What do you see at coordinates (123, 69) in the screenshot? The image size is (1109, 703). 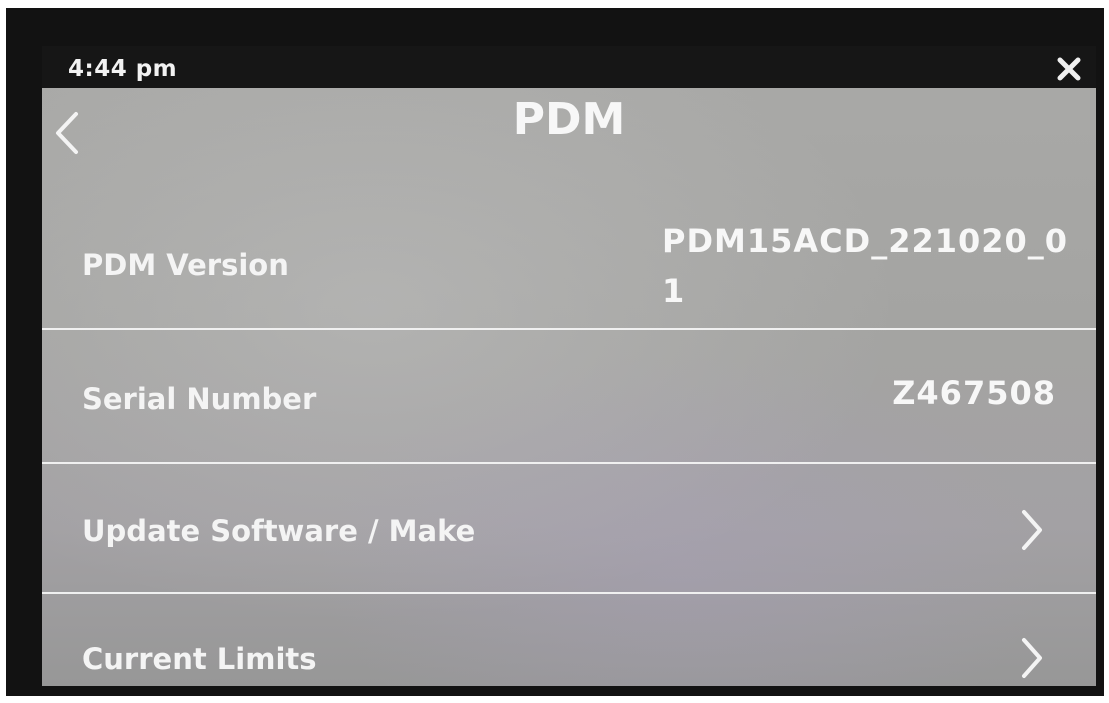 I see `status-time: 4:44 pm` at bounding box center [123, 69].